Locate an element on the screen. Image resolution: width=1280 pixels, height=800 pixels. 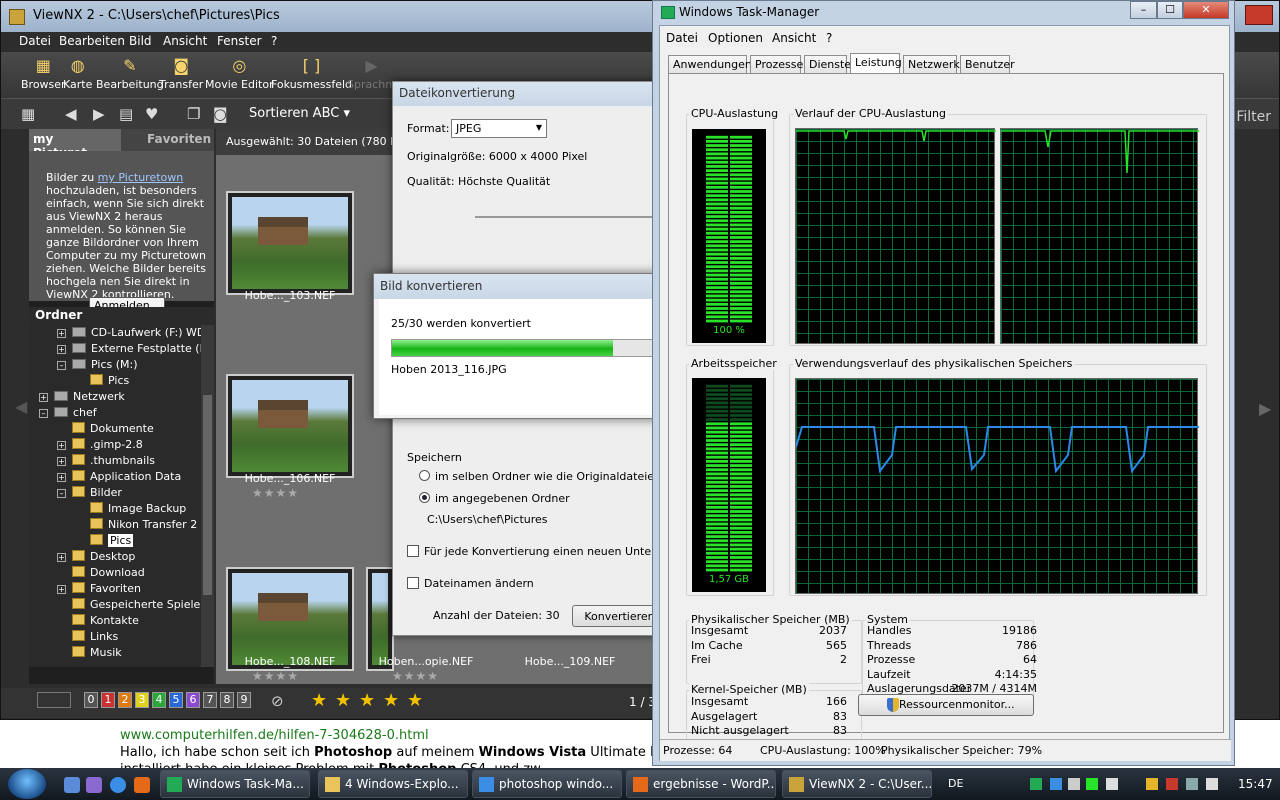
tree-item: + CD-Laufwerk (F:) WD is located at coordinates (129, 334).